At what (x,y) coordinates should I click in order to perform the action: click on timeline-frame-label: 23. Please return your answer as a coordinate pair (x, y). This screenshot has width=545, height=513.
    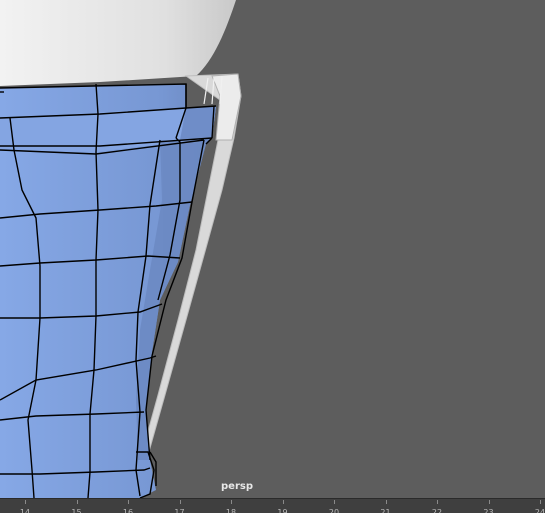
    Looking at the image, I should click on (488, 510).